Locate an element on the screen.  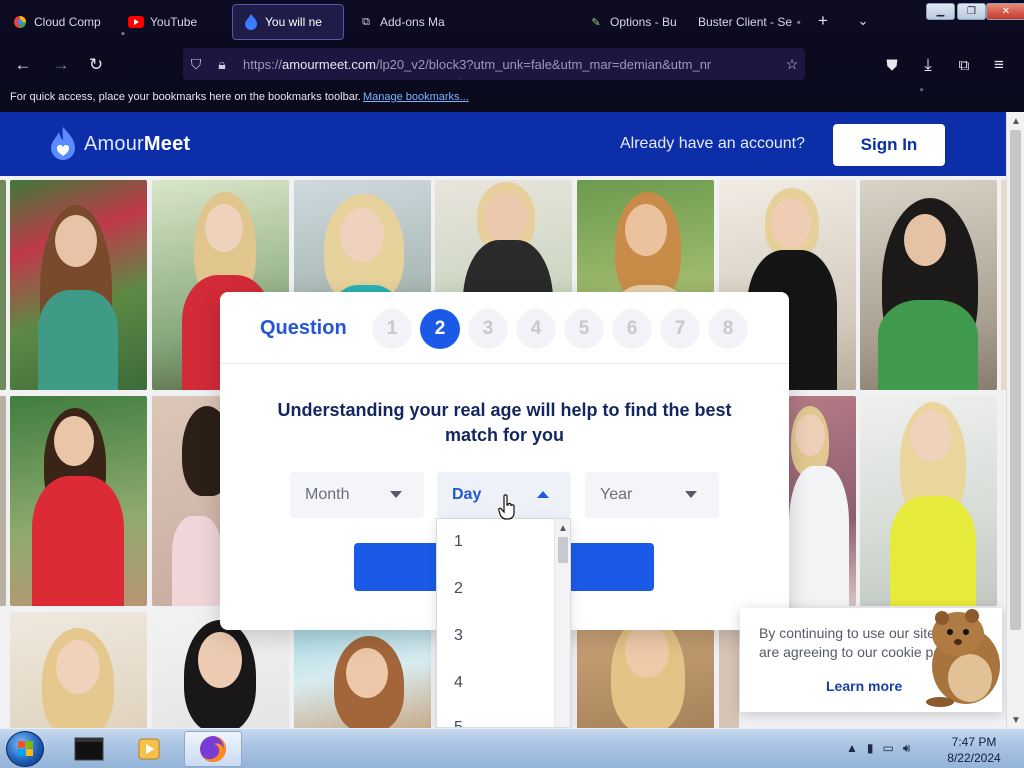
options-icon: ✎ is located at coordinates (596, 22).